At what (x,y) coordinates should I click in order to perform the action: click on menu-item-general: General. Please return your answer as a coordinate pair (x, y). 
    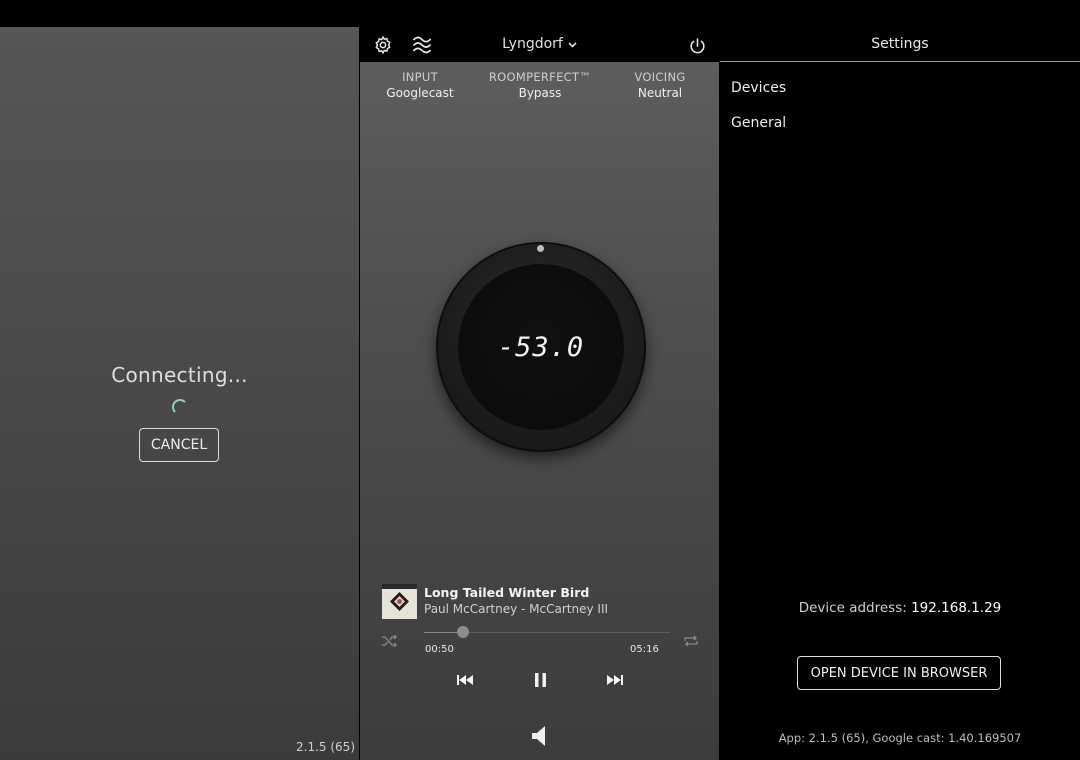
    Looking at the image, I should click on (758, 123).